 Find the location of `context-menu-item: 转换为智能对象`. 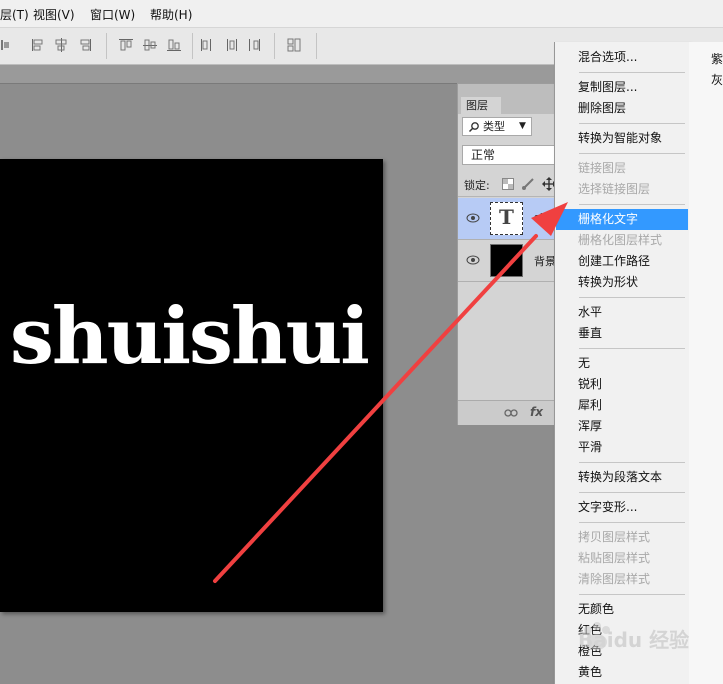

context-menu-item: 转换为智能对象 is located at coordinates (622, 138).